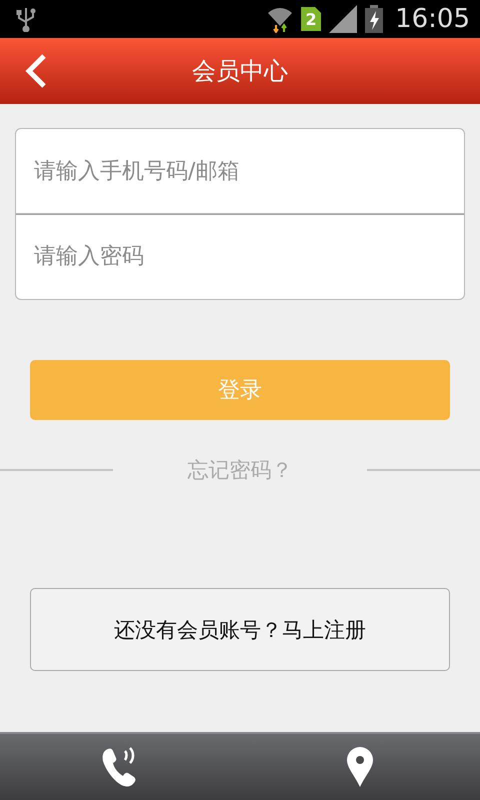 This screenshot has height=800, width=480. What do you see at coordinates (311, 19) in the screenshot?
I see `sim-badge: 2` at bounding box center [311, 19].